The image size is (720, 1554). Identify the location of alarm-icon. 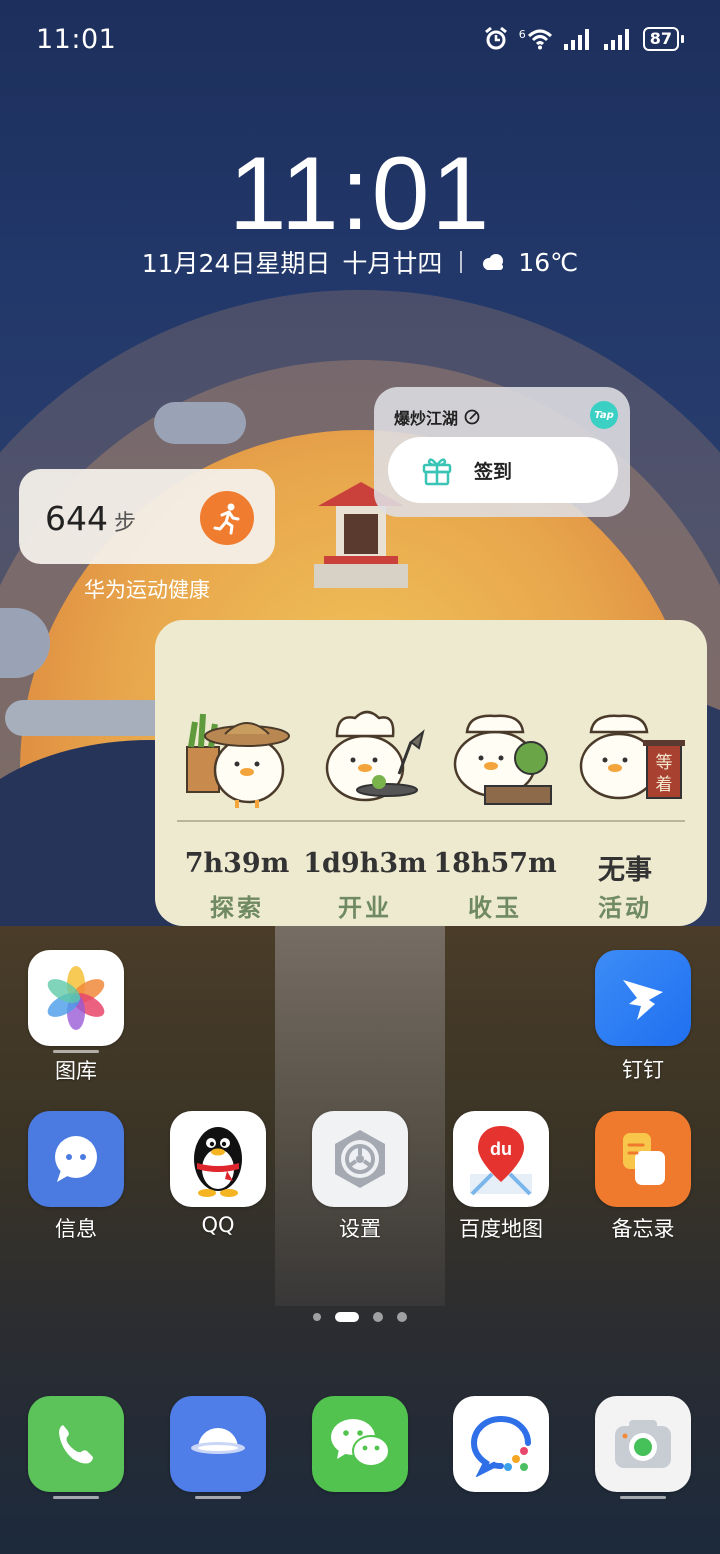
(495, 38).